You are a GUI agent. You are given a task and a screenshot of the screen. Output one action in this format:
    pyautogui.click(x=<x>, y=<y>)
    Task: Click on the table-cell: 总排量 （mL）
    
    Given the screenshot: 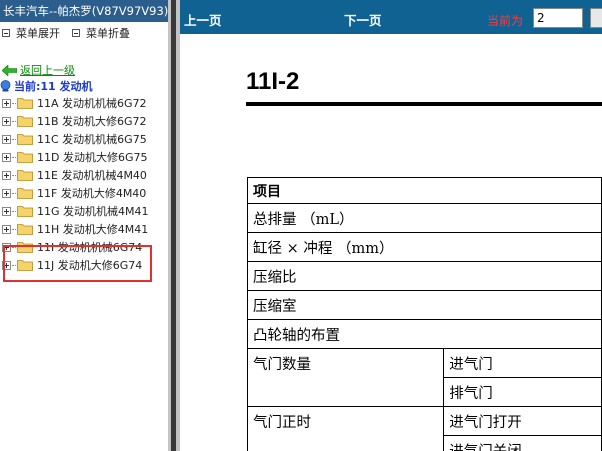 What is the action you would take?
    pyautogui.click(x=424, y=218)
    